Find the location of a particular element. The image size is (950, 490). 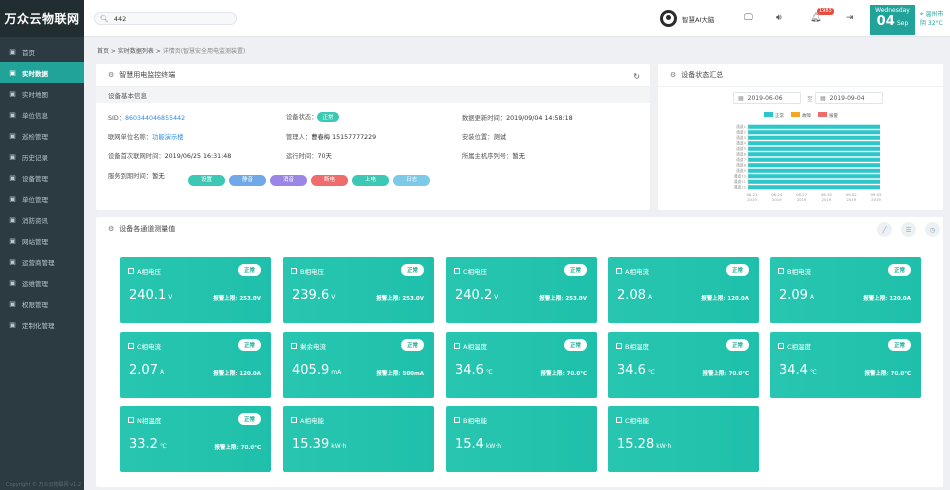

channel-card: A相电压 正常 240.1 V 报警上限: 253.0V is located at coordinates (195, 290).